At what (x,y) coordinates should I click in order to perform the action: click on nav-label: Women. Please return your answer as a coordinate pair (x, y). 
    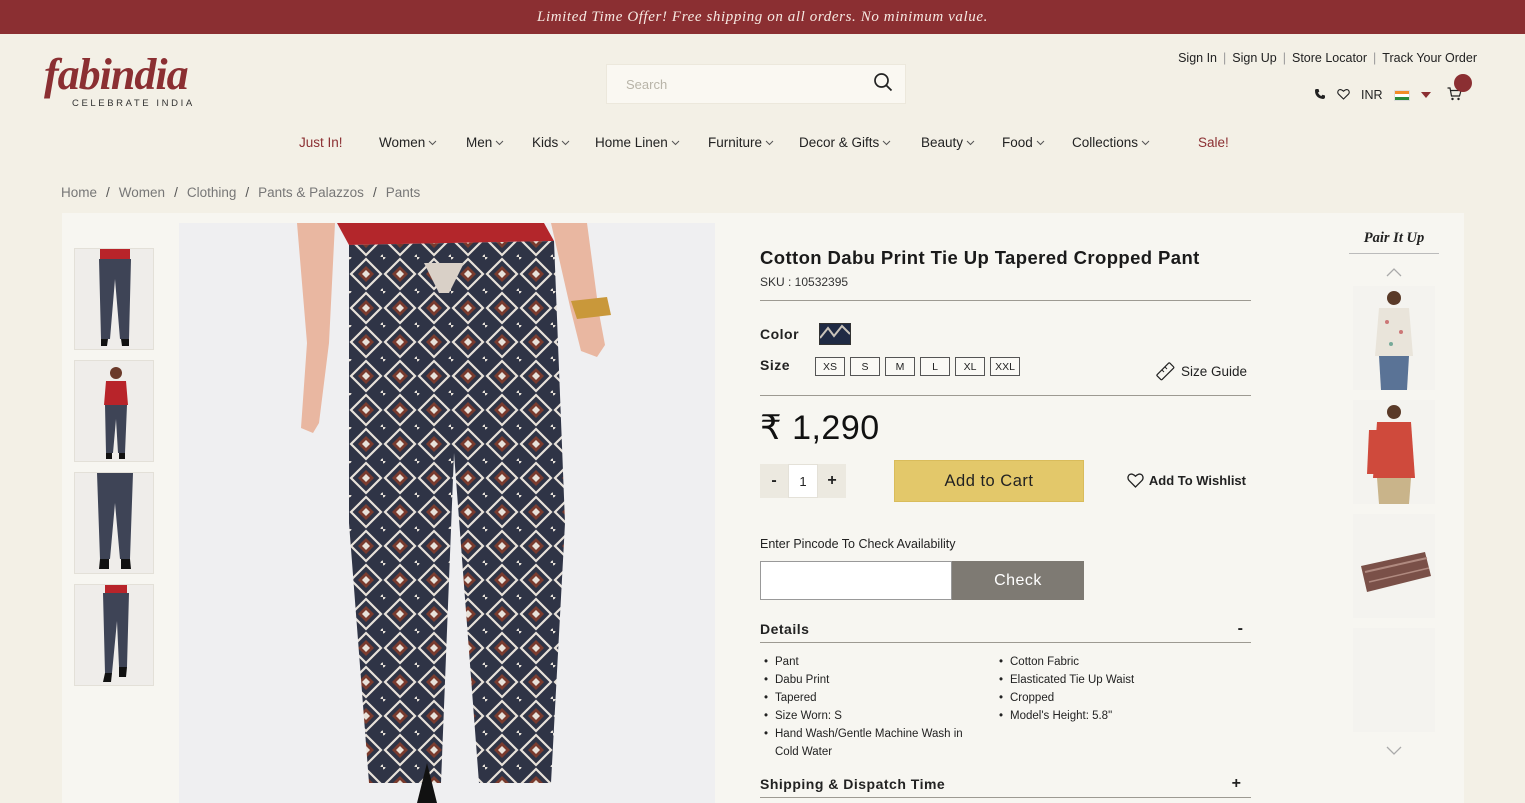
    Looking at the image, I should click on (402, 142).